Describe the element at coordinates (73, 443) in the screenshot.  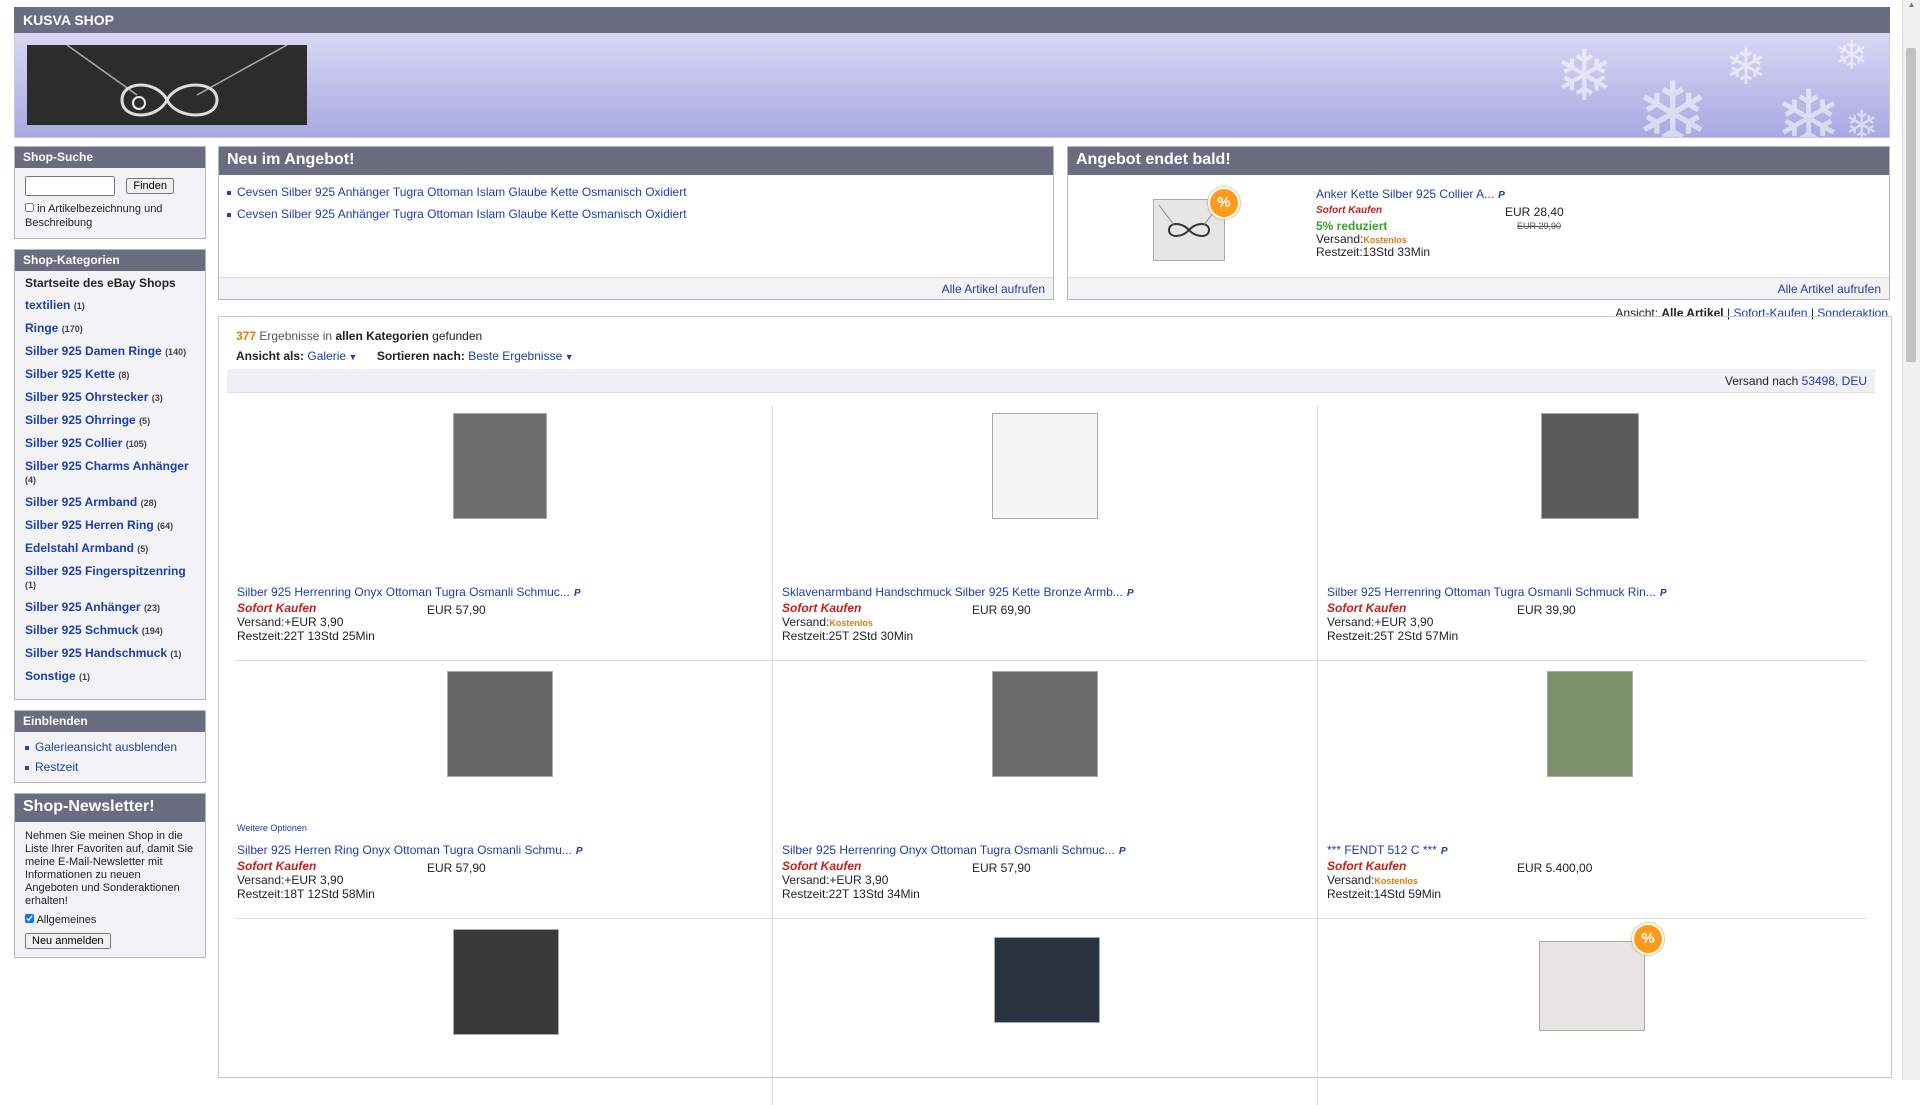
I see `category-label: Silber 925 Collier` at that location.